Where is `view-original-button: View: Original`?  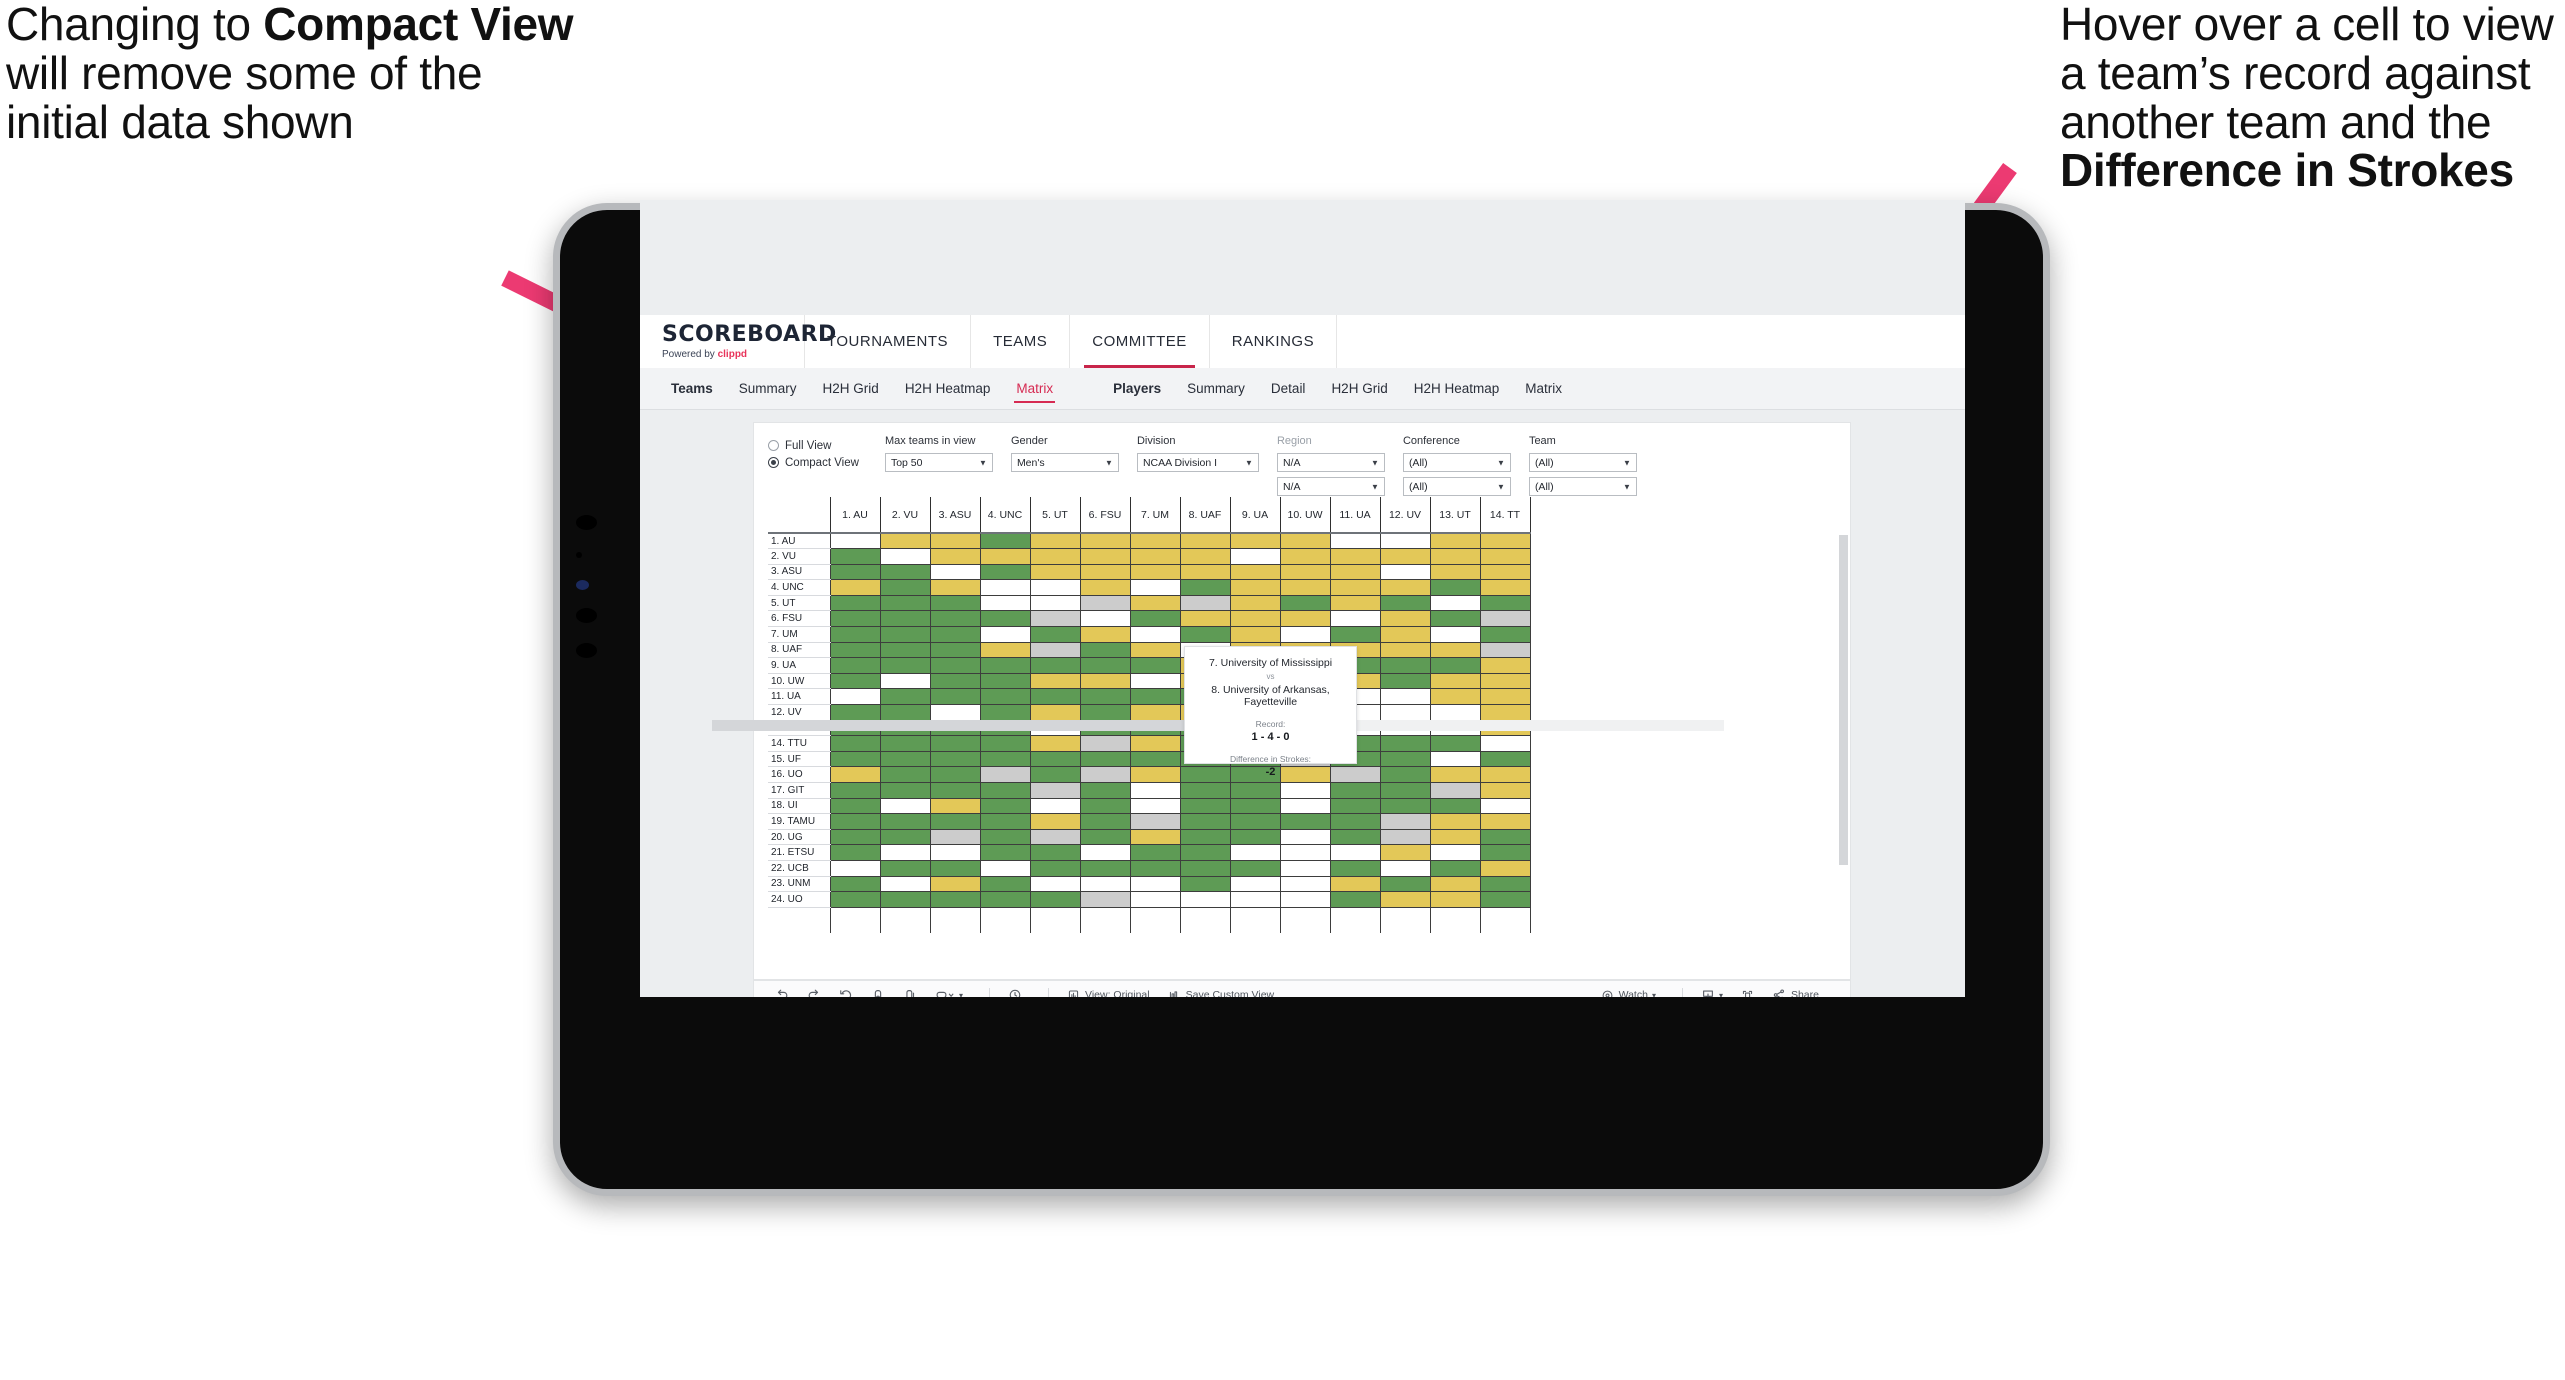
view-original-button: View: Original is located at coordinates (1106, 993).